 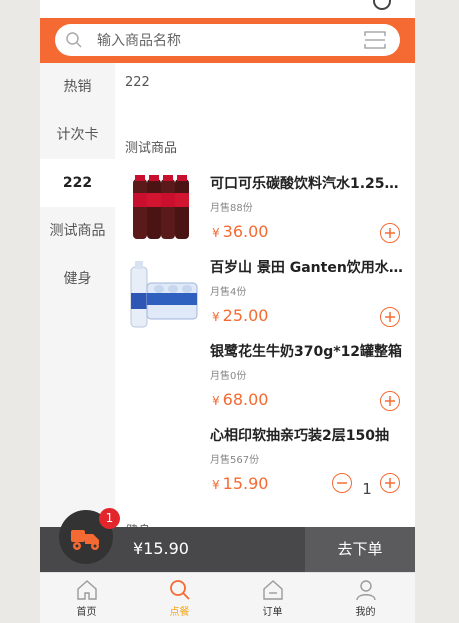 I want to click on product-name: 可口可乐碳酸饮料汽水1.25L*12瓶, so click(x=307, y=184).